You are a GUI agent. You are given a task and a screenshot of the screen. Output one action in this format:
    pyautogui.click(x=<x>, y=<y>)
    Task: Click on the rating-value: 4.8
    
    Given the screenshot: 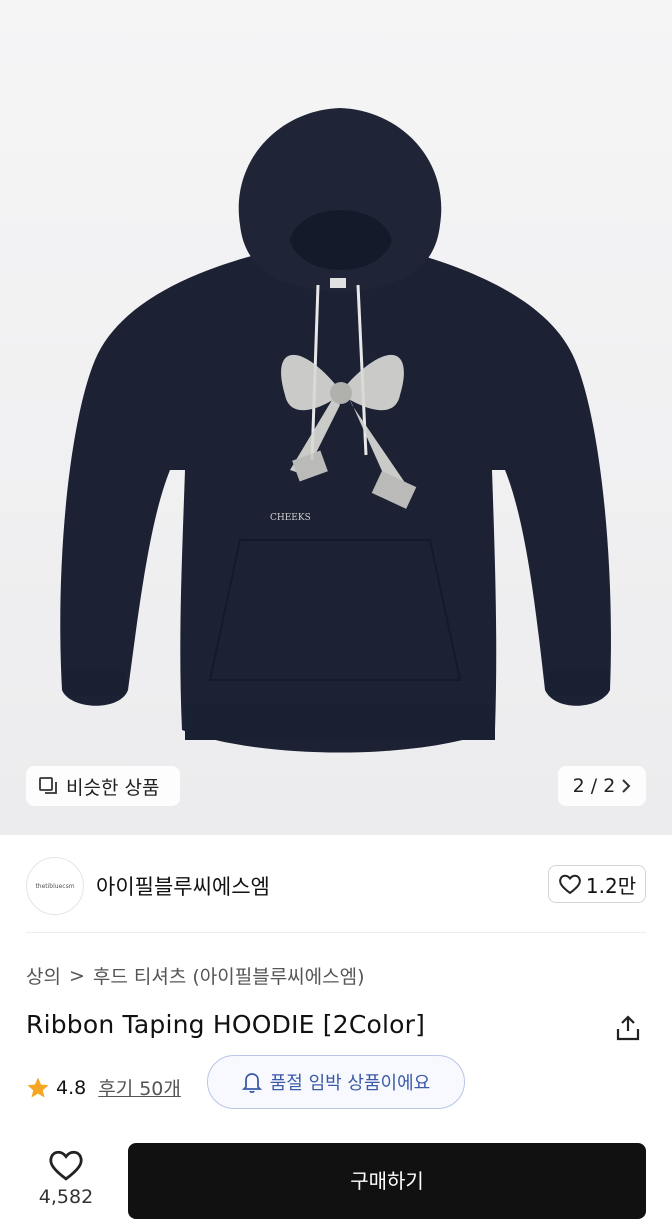 What is the action you would take?
    pyautogui.click(x=71, y=1087)
    